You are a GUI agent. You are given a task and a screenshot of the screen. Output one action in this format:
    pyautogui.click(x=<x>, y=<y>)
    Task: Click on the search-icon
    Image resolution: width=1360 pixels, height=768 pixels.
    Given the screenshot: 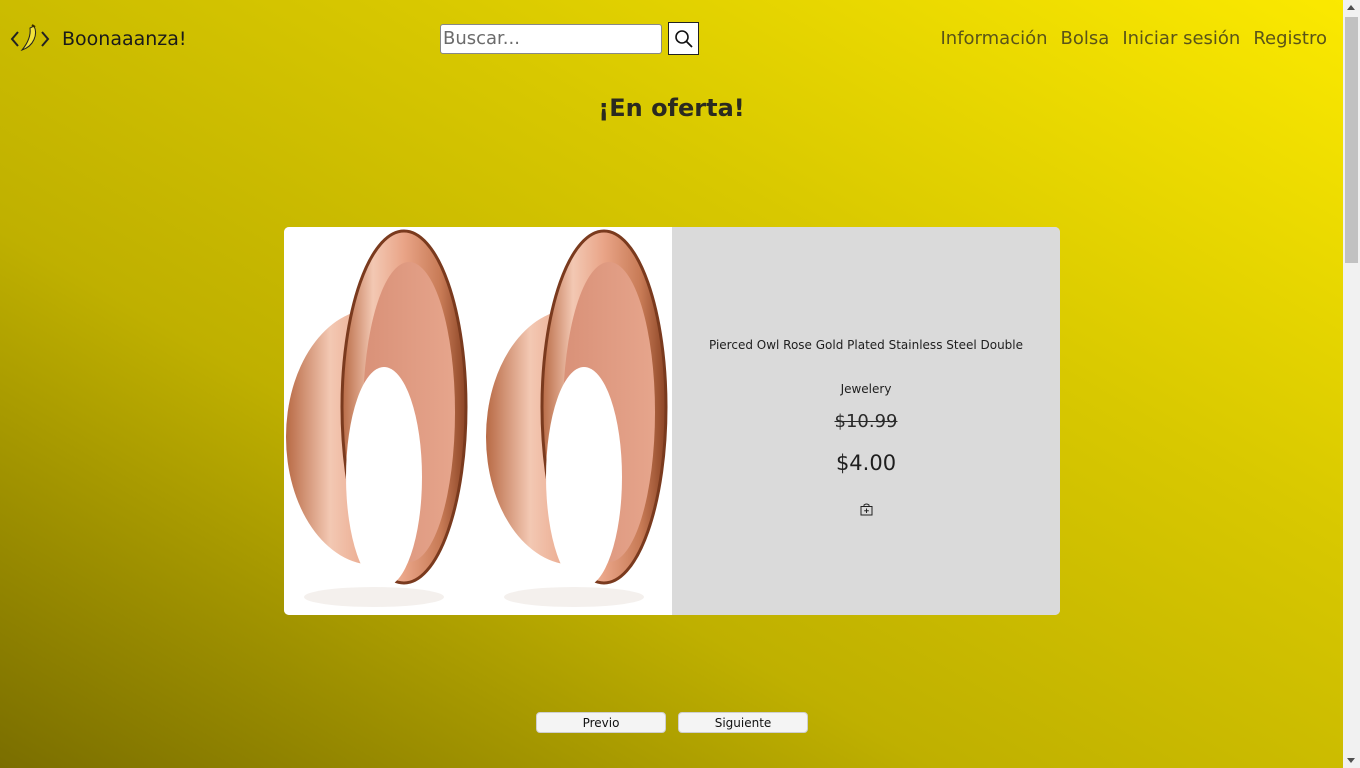 What is the action you would take?
    pyautogui.click(x=683, y=38)
    